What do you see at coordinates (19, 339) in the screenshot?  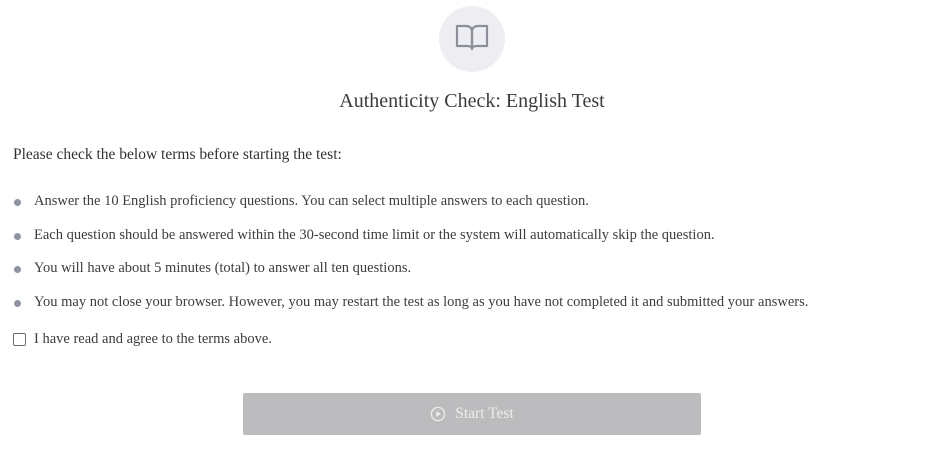 I see `agree-checkbox` at bounding box center [19, 339].